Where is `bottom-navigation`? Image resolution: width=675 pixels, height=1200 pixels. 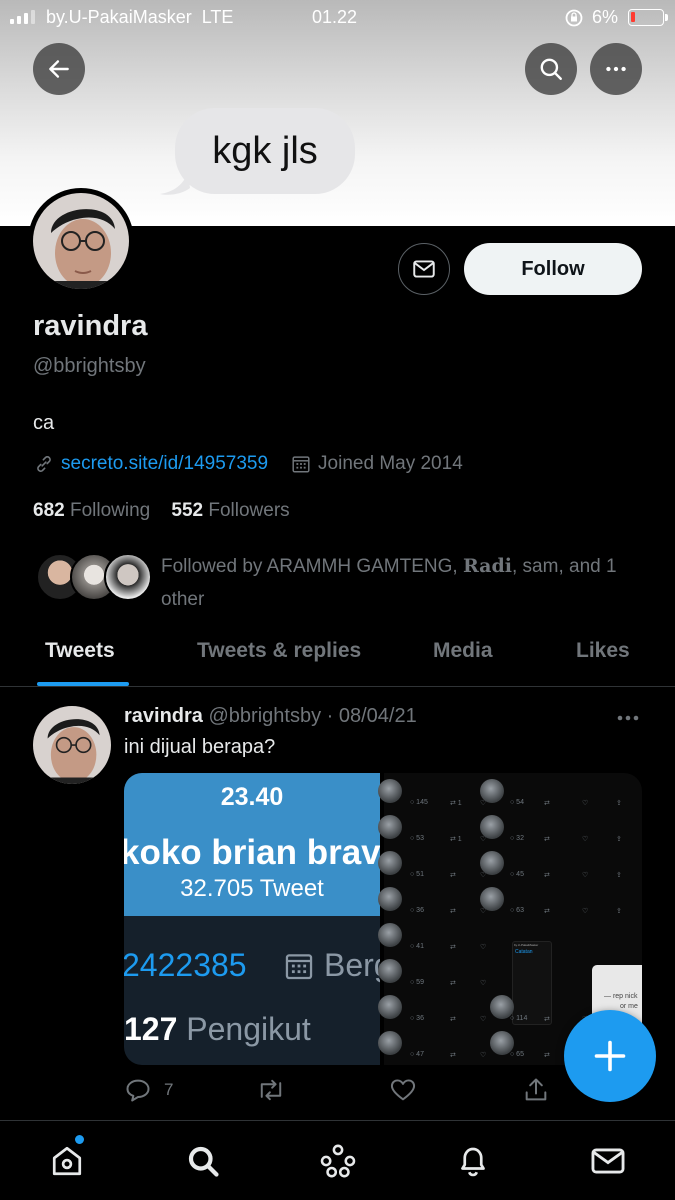 bottom-navigation is located at coordinates (337, 1160).